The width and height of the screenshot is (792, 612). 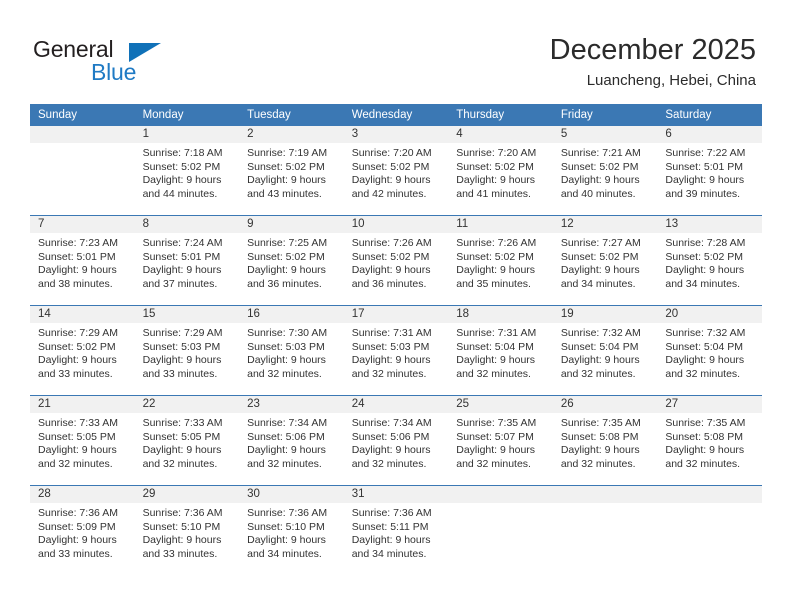 I want to click on day-number: 31, so click(x=396, y=494).